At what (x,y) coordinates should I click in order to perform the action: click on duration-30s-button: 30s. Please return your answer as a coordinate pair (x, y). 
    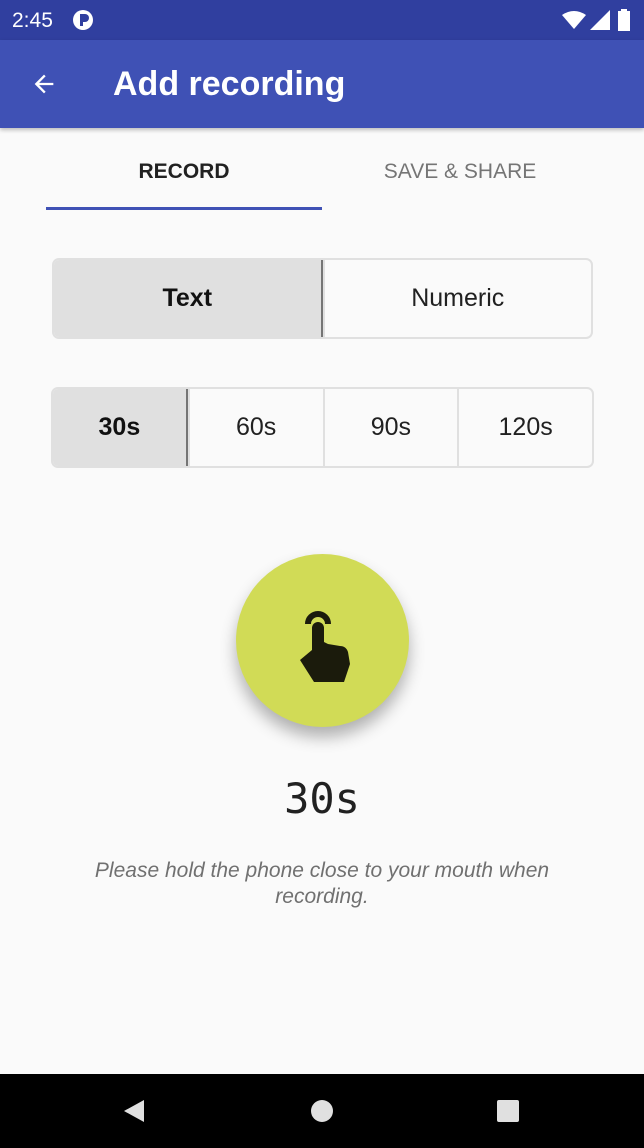
    Looking at the image, I should click on (120, 427).